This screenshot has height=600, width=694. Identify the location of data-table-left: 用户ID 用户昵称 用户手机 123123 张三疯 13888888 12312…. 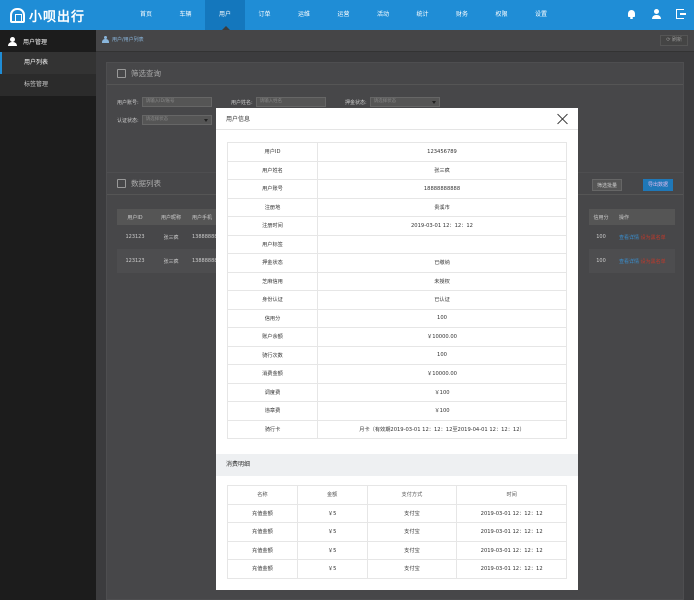
(169, 241).